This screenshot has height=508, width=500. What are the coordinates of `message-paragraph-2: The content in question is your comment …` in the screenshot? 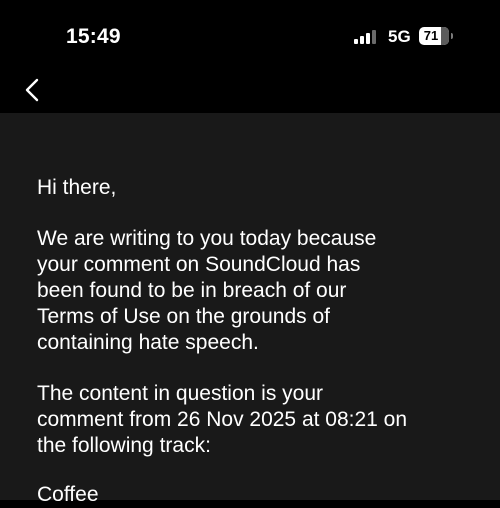 It's located at (222, 419).